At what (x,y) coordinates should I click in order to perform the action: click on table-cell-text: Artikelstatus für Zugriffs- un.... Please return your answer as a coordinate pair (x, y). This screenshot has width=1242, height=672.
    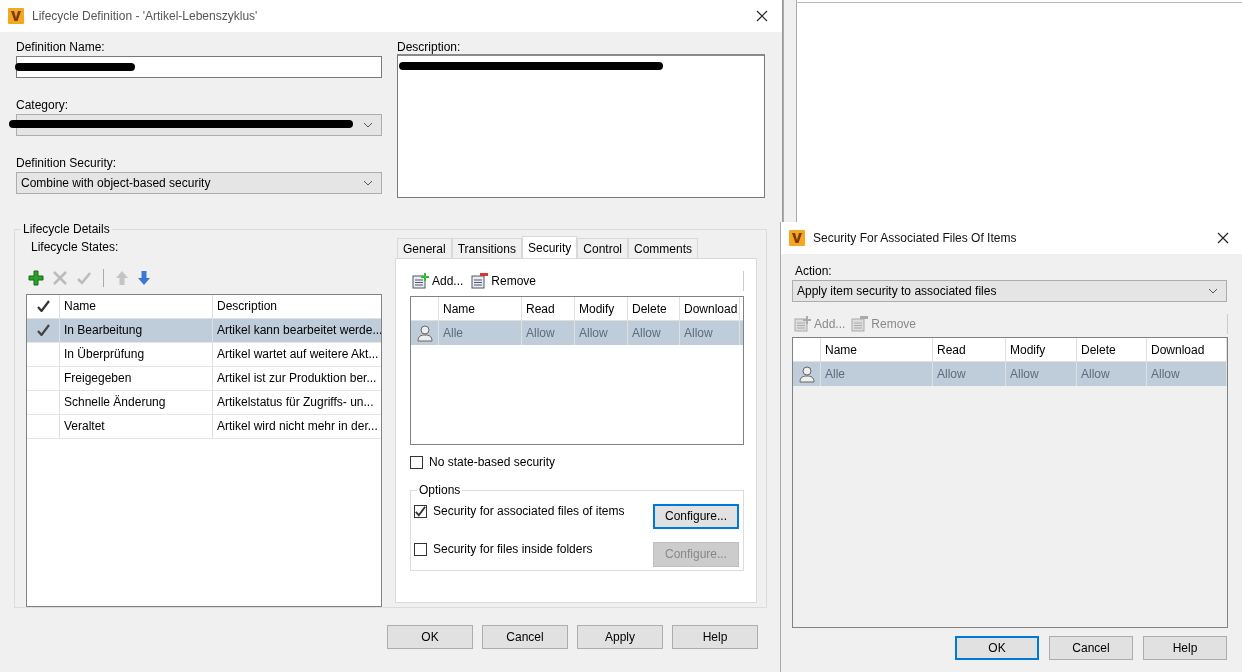
    Looking at the image, I should click on (295, 403).